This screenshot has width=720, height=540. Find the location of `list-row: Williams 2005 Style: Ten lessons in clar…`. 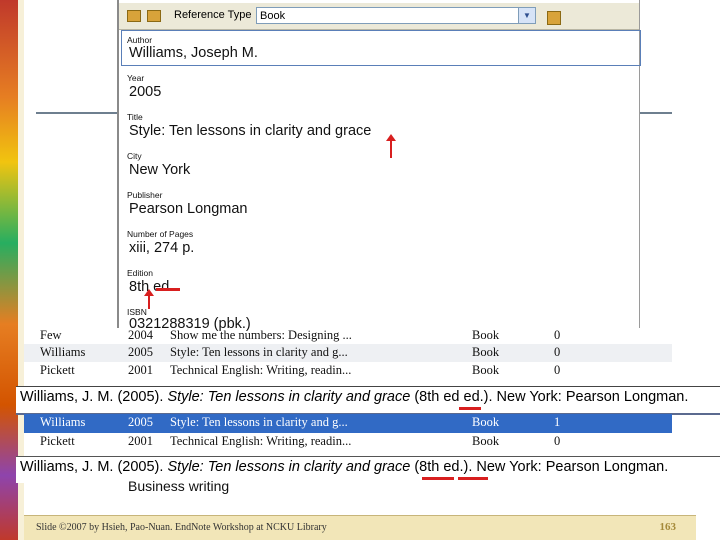

list-row: Williams 2005 Style: Ten lessons in clar… is located at coordinates (348, 353).